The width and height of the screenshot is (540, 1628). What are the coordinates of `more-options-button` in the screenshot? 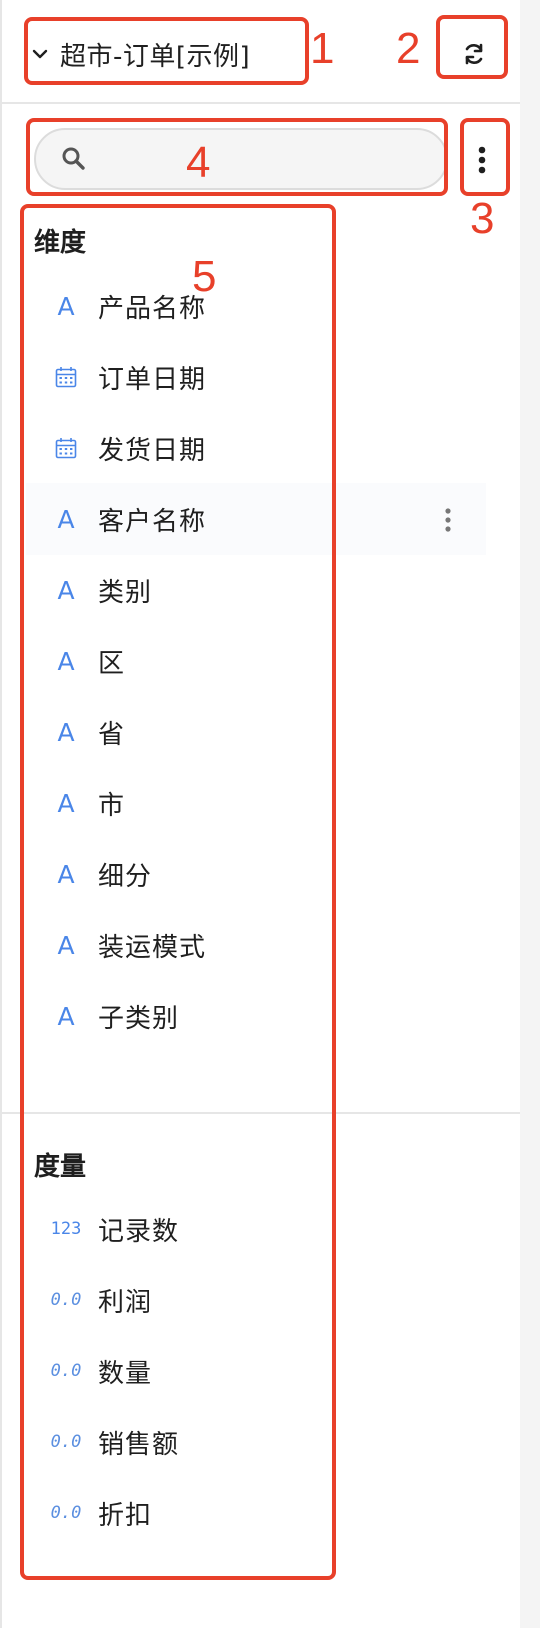 It's located at (482, 160).